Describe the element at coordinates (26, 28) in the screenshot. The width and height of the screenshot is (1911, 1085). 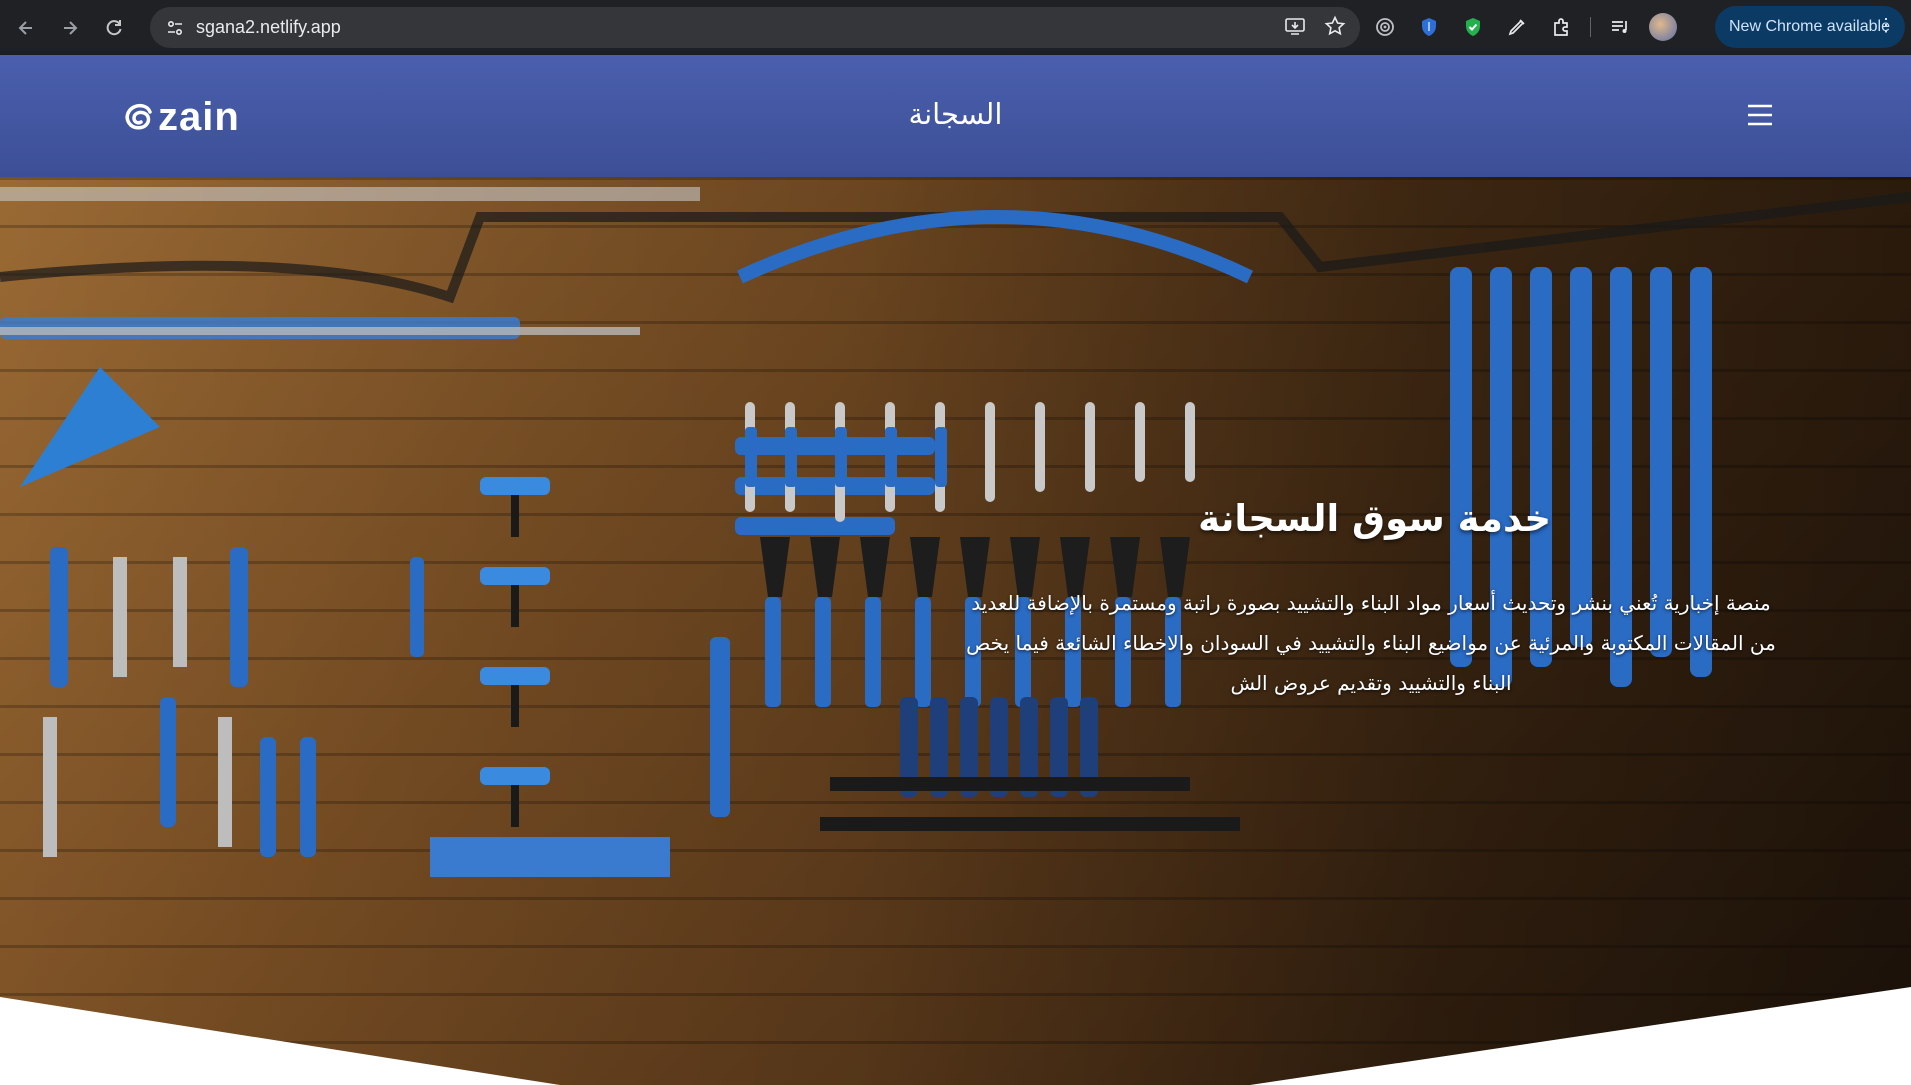
I see `back-icon` at that location.